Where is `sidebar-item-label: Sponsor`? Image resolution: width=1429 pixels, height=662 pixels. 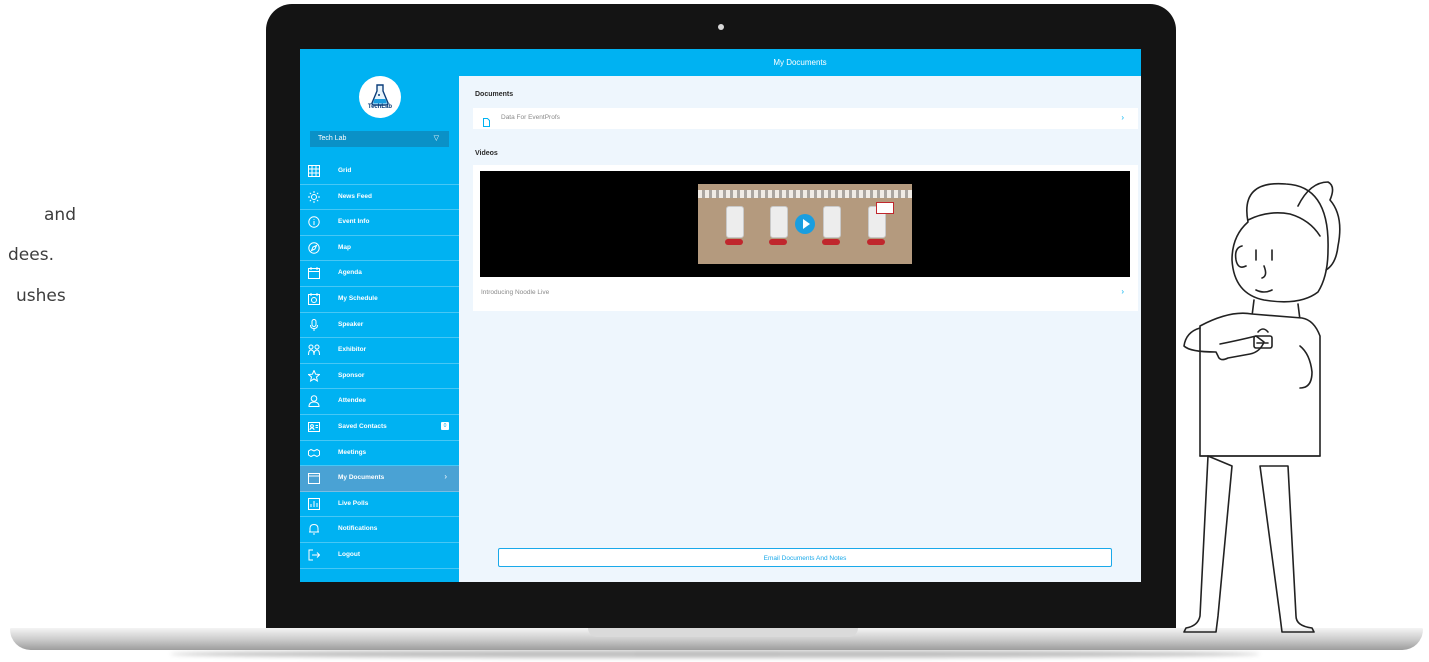 sidebar-item-label: Sponsor is located at coordinates (351, 375).